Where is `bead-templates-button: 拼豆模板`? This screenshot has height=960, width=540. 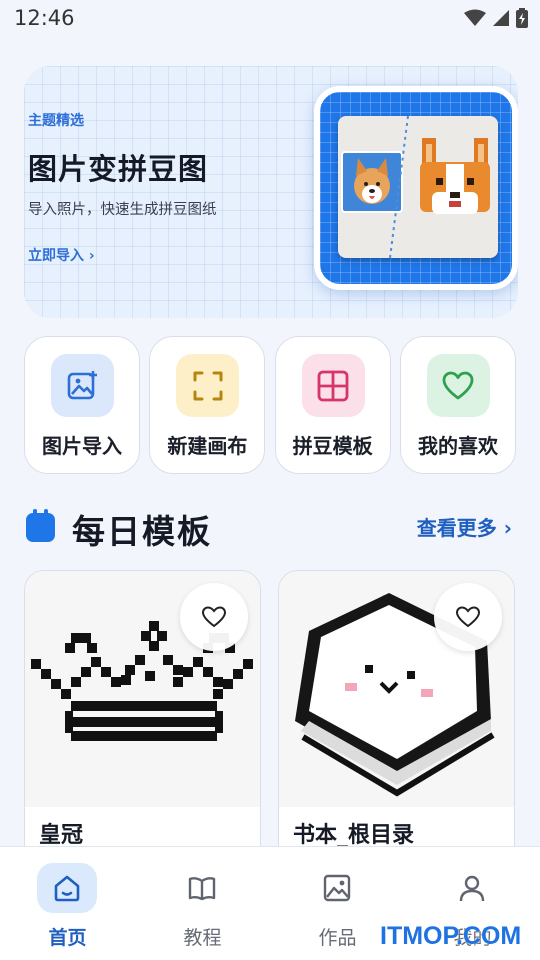 bead-templates-button: 拼豆模板 is located at coordinates (332, 405).